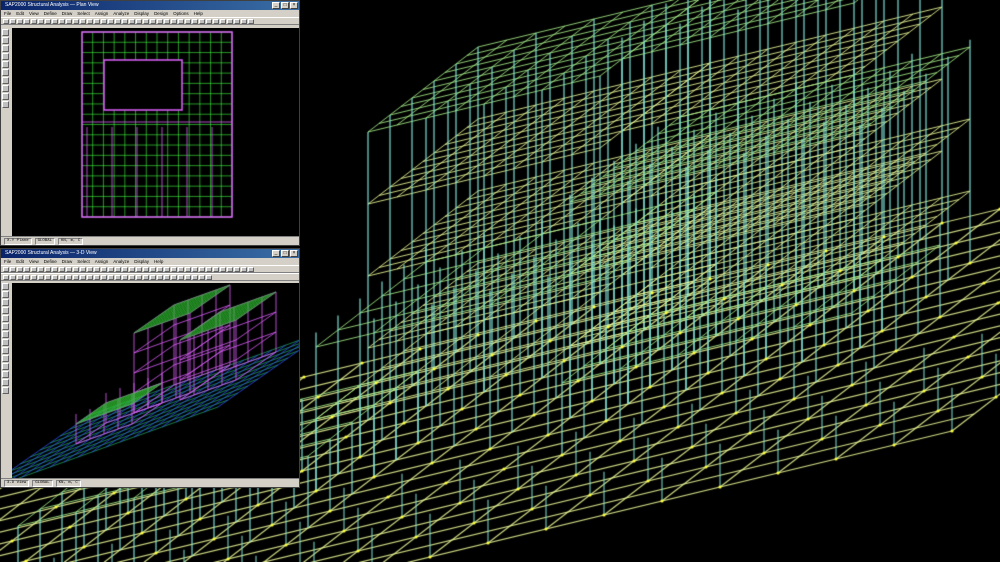  What do you see at coordinates (285, 5) in the screenshot?
I see `maximize-icon: □` at bounding box center [285, 5].